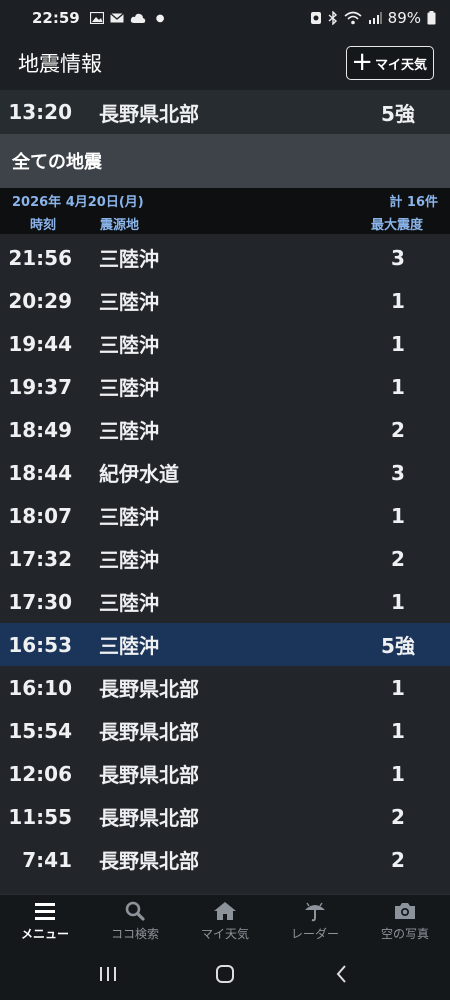 The height and width of the screenshot is (1000, 450). I want to click on pinned-time: 13:20, so click(40, 112).